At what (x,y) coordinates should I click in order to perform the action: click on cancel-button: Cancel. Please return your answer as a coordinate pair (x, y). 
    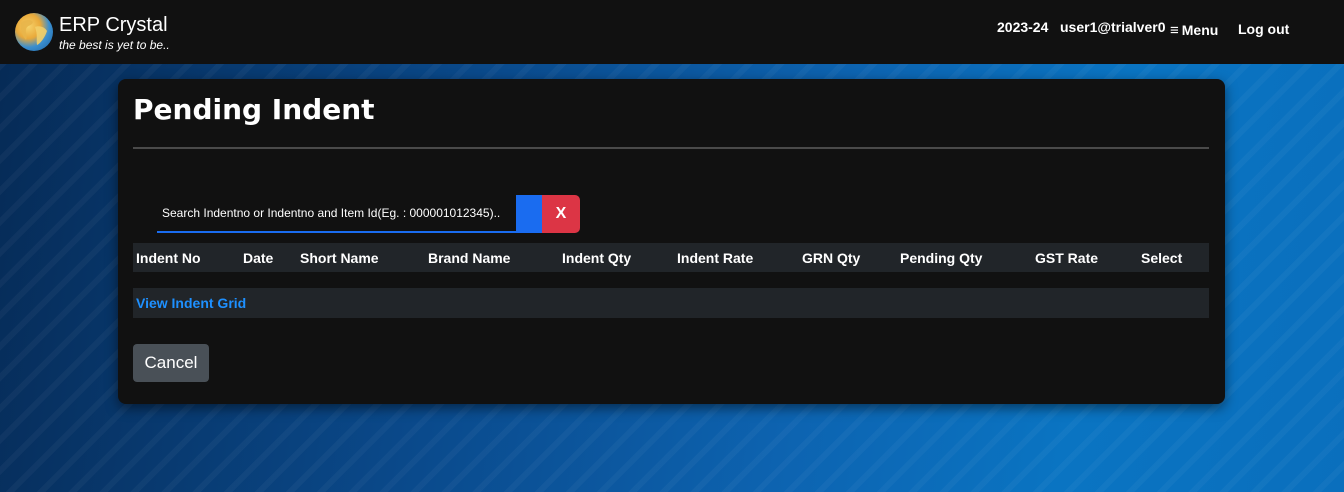
    Looking at the image, I should click on (171, 363).